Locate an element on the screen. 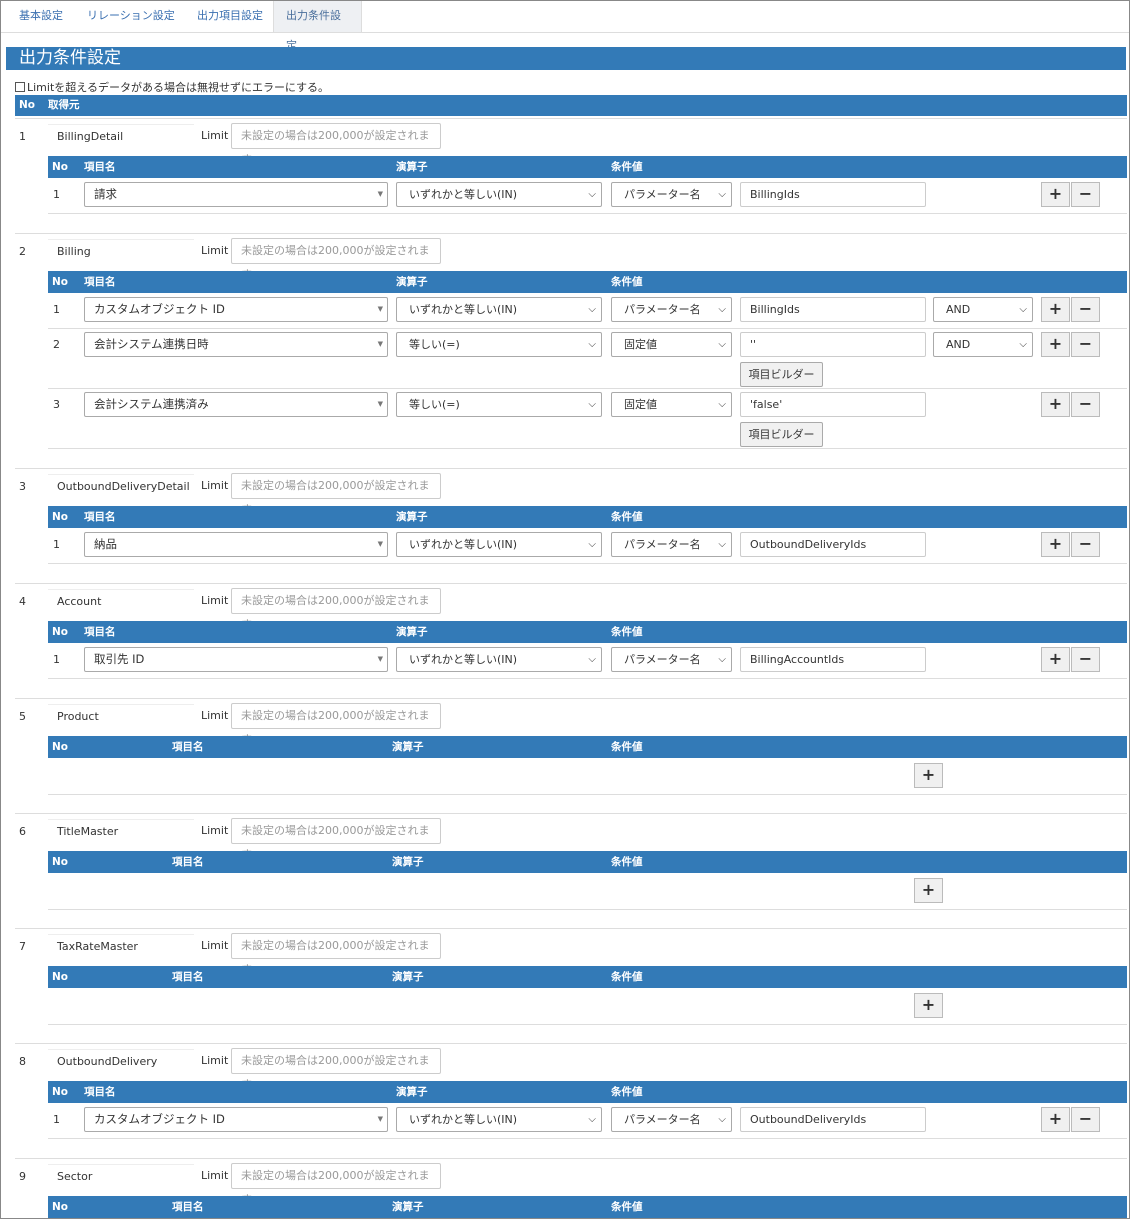  field-combobox: 取引先 ID ▼ is located at coordinates (236, 659).